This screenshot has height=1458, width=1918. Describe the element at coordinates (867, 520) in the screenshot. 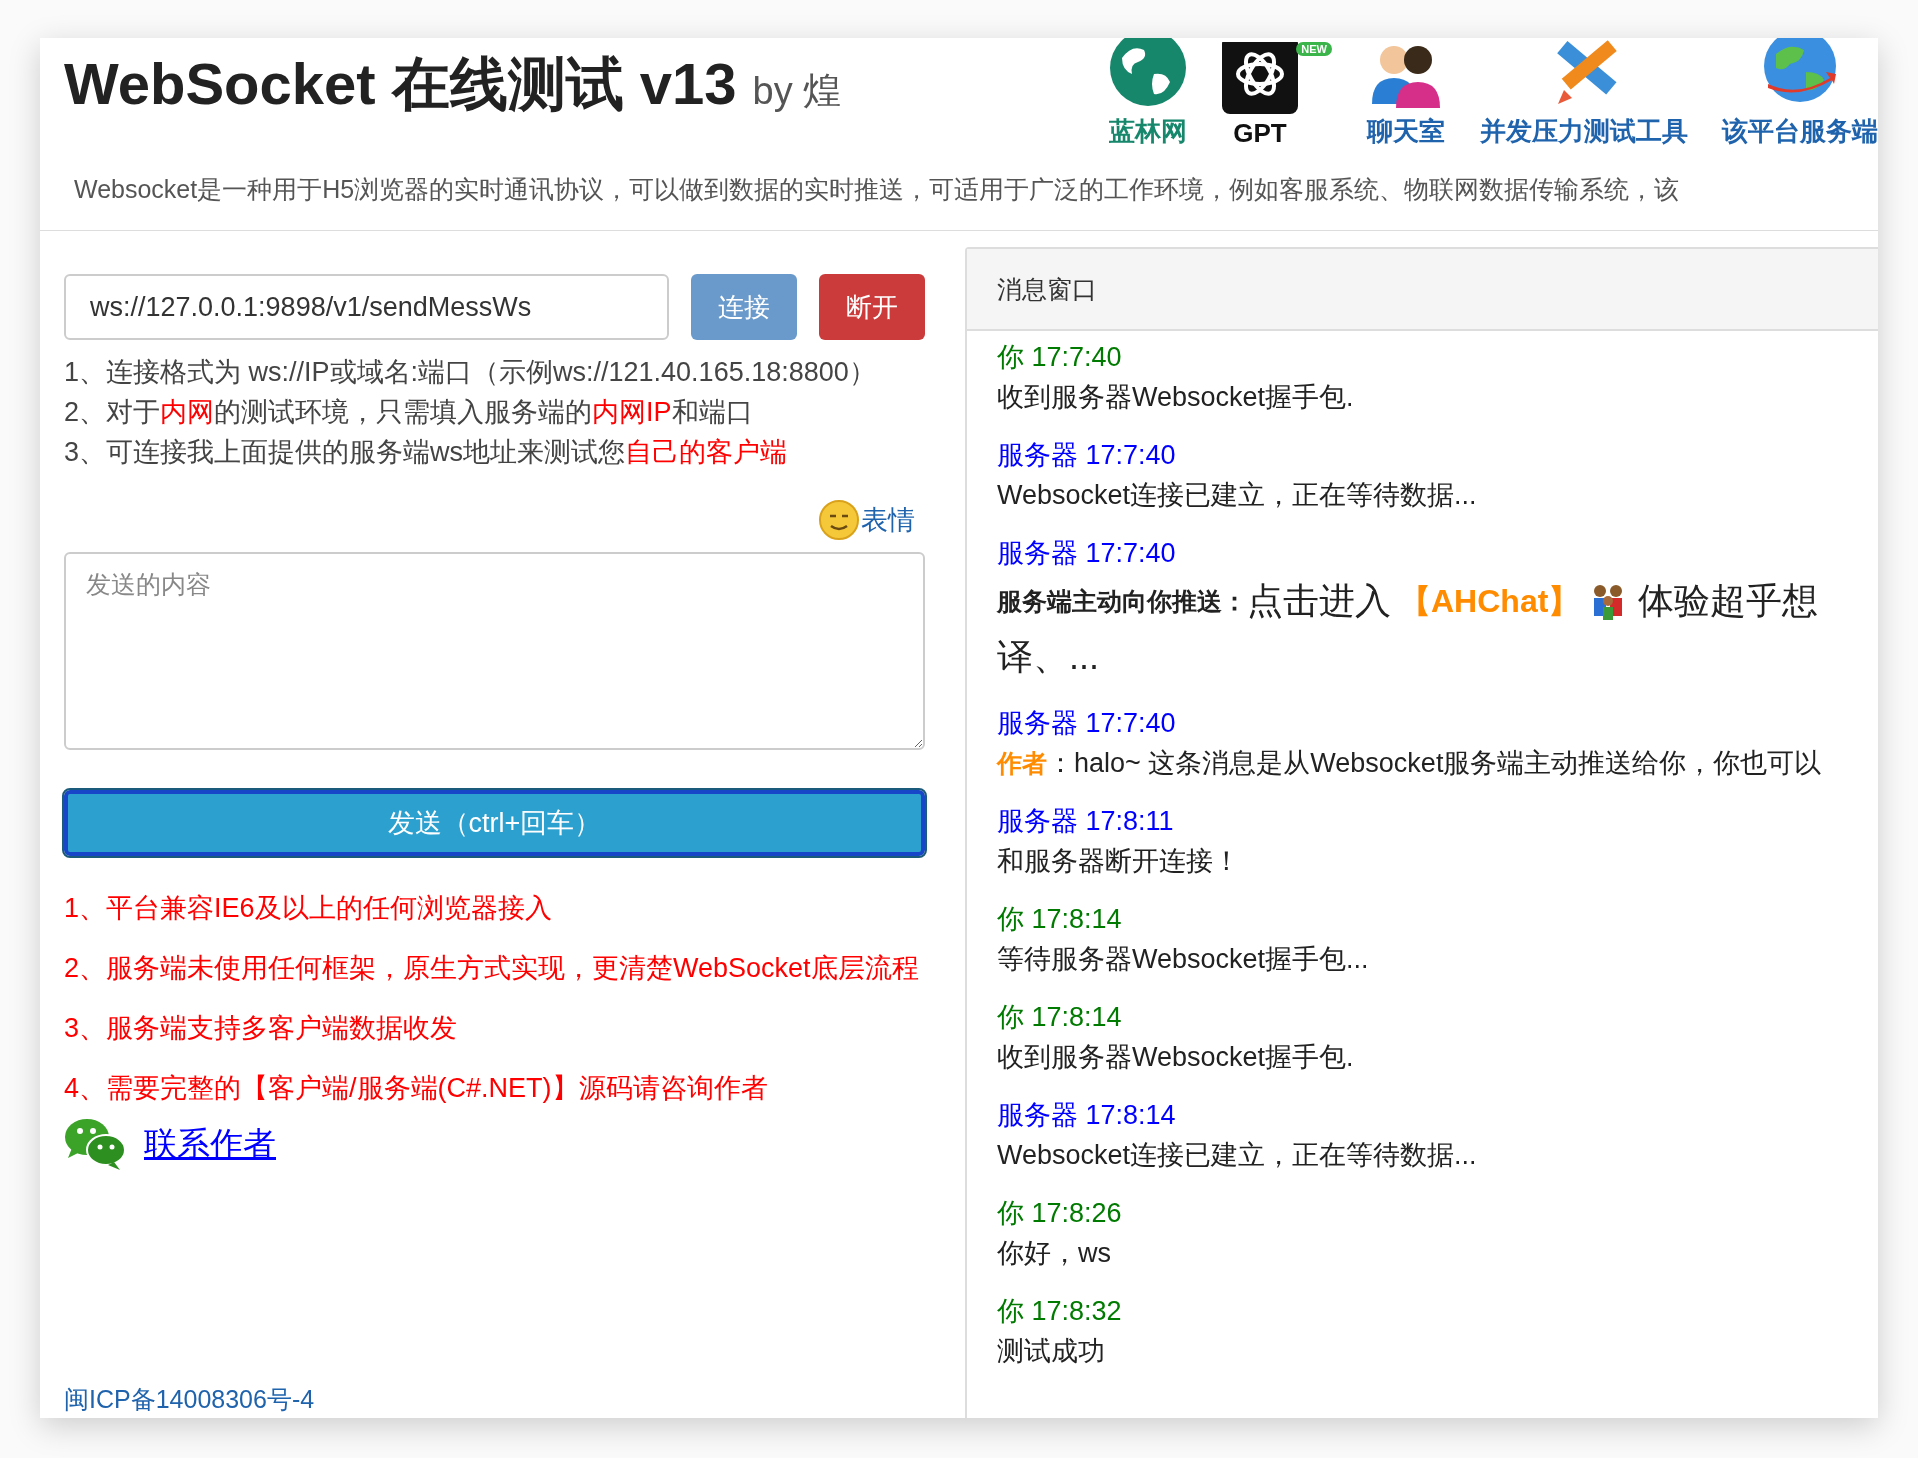

I see `emoji-link: 表情` at that location.